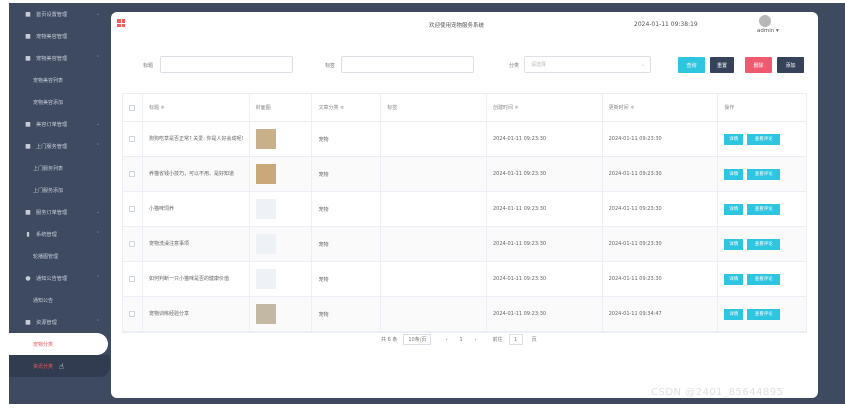  I want to click on created-cell: 2024-01-11 09:23:30, so click(545, 279).